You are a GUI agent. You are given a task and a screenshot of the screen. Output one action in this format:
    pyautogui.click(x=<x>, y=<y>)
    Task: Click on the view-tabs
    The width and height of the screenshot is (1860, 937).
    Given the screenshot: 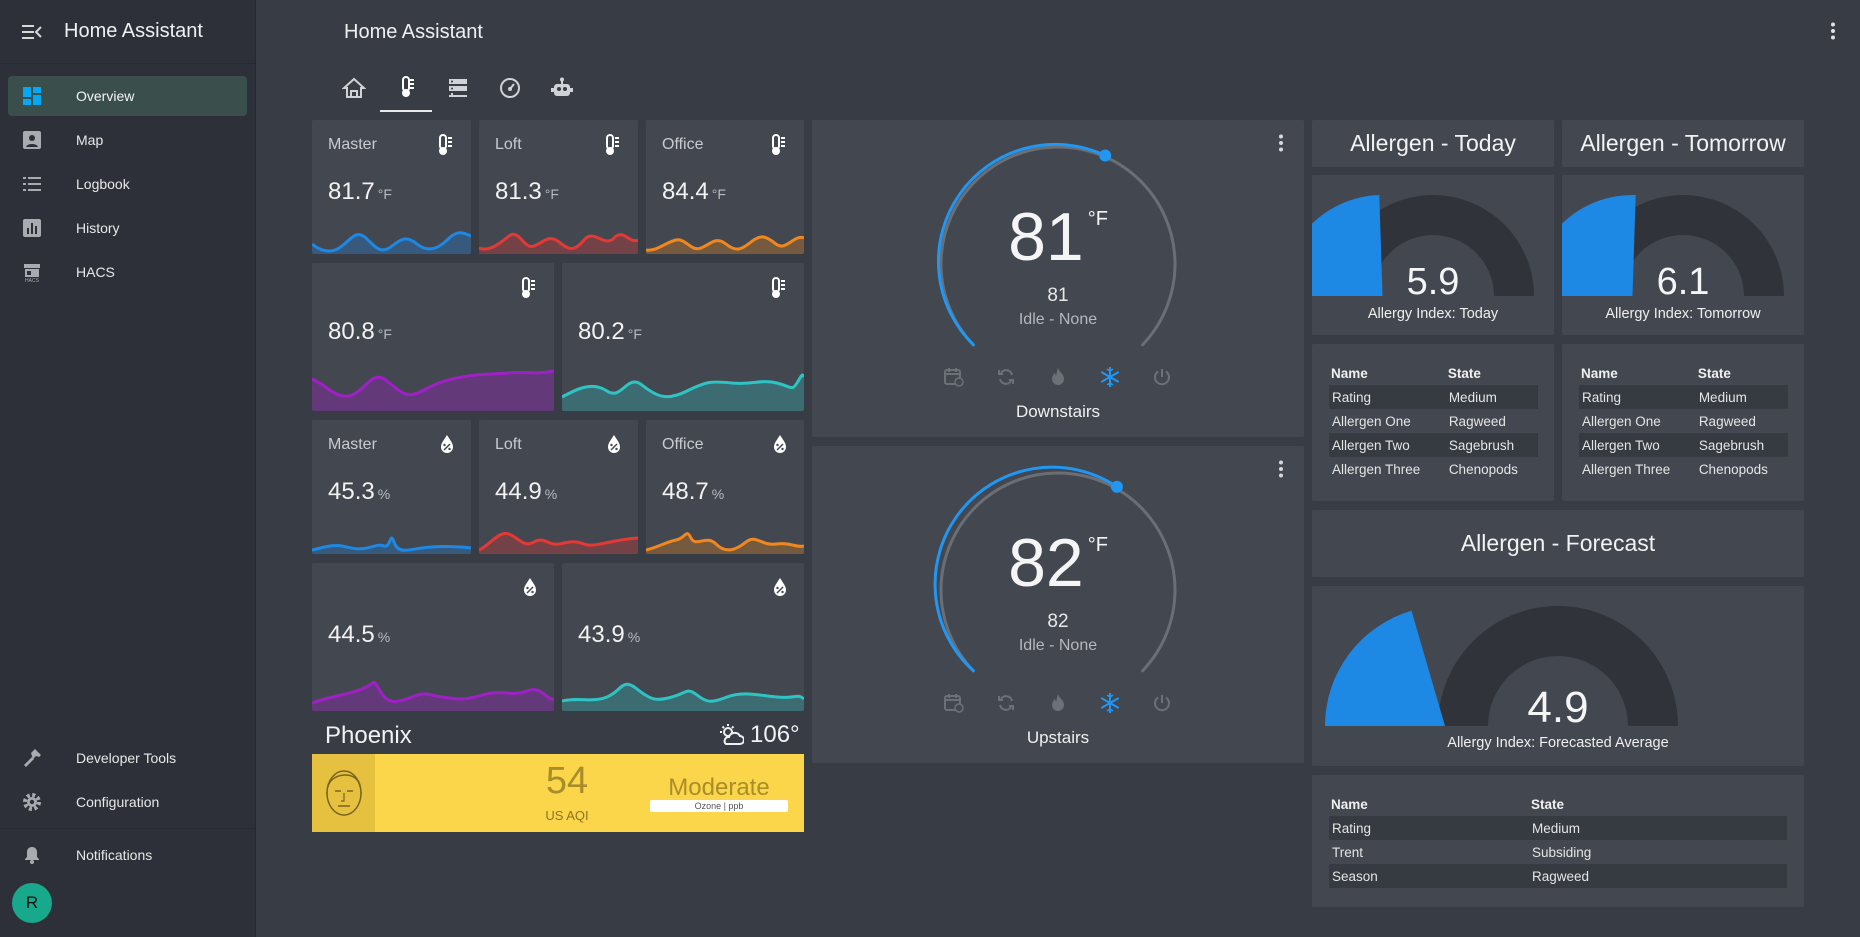 What is the action you would take?
    pyautogui.click(x=458, y=88)
    